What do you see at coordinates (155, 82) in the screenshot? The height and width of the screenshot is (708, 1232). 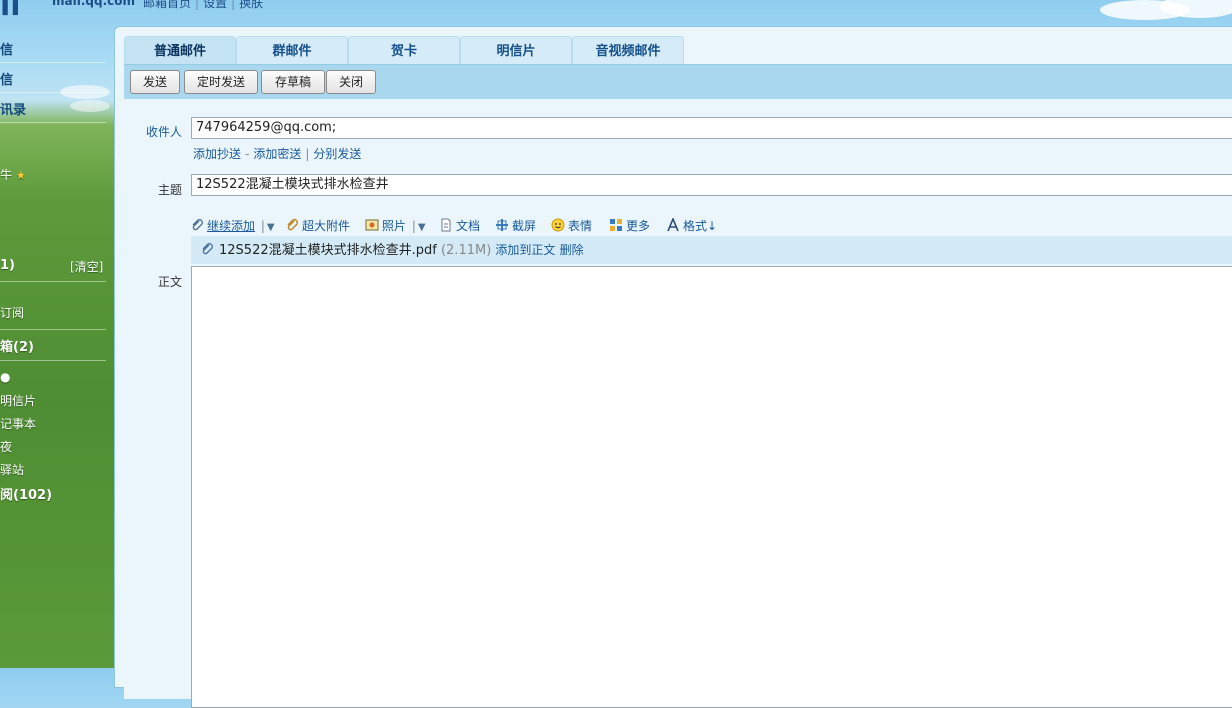 I see `send-button: 发送` at bounding box center [155, 82].